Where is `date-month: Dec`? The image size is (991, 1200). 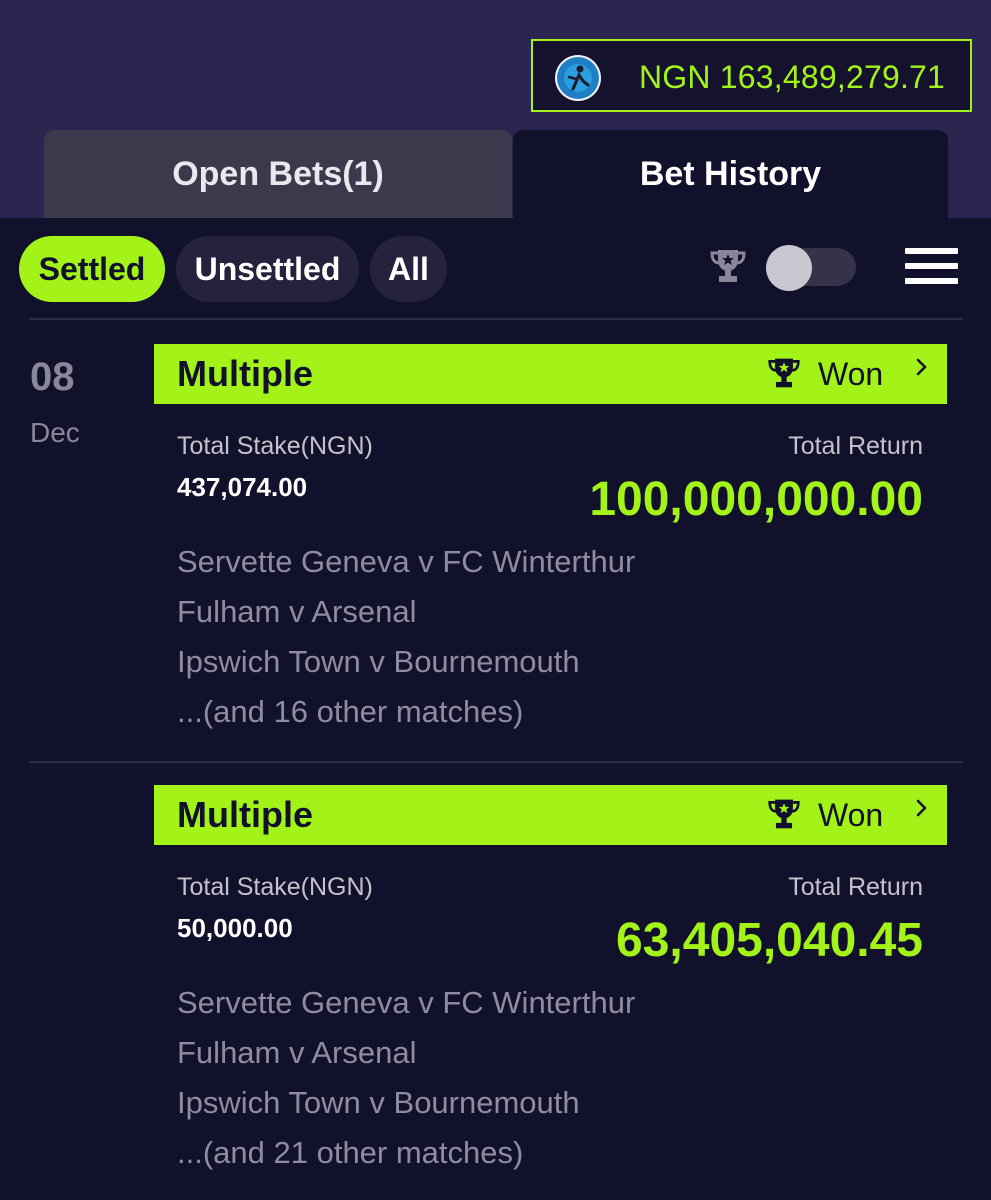
date-month: Dec is located at coordinates (55, 432).